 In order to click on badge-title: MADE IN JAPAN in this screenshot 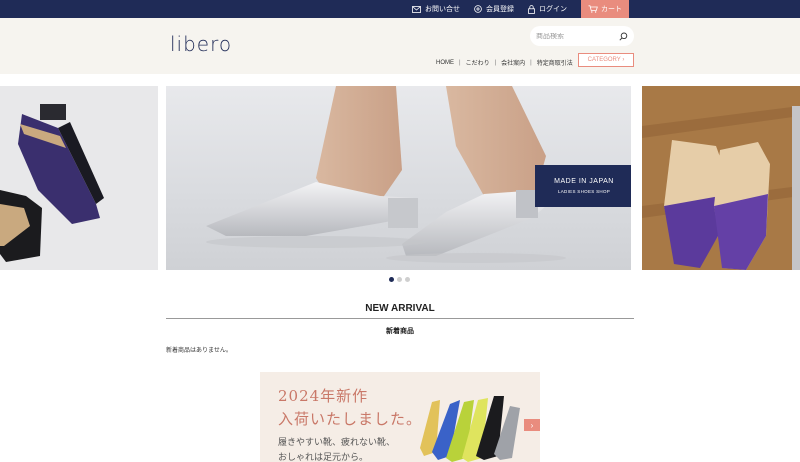, I will do `click(584, 181)`.